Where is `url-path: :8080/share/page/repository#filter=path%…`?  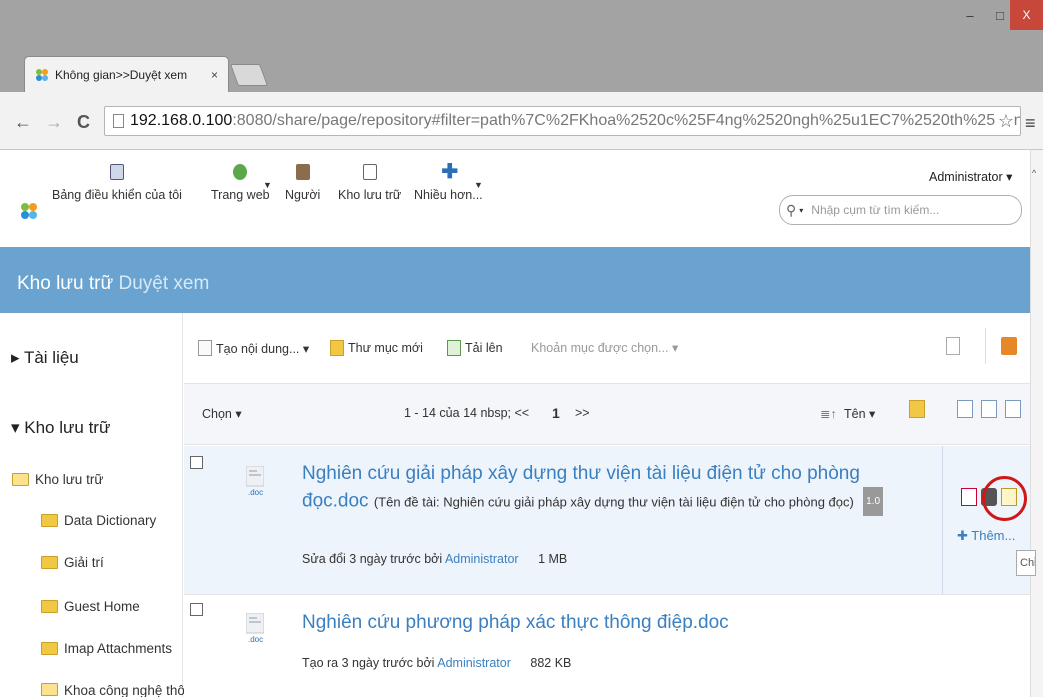
url-path: :8080/share/page/repository#filter=path%… is located at coordinates (626, 120).